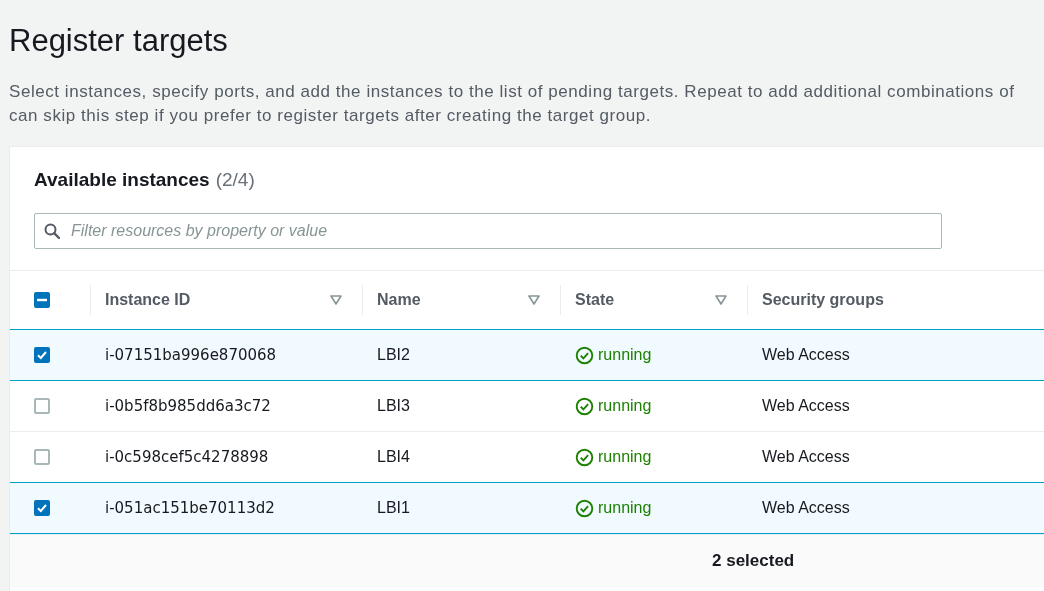 This screenshot has height=591, width=1044. Describe the element at coordinates (190, 508) in the screenshot. I see `table-cell: i-051ac151be70113d2` at that location.